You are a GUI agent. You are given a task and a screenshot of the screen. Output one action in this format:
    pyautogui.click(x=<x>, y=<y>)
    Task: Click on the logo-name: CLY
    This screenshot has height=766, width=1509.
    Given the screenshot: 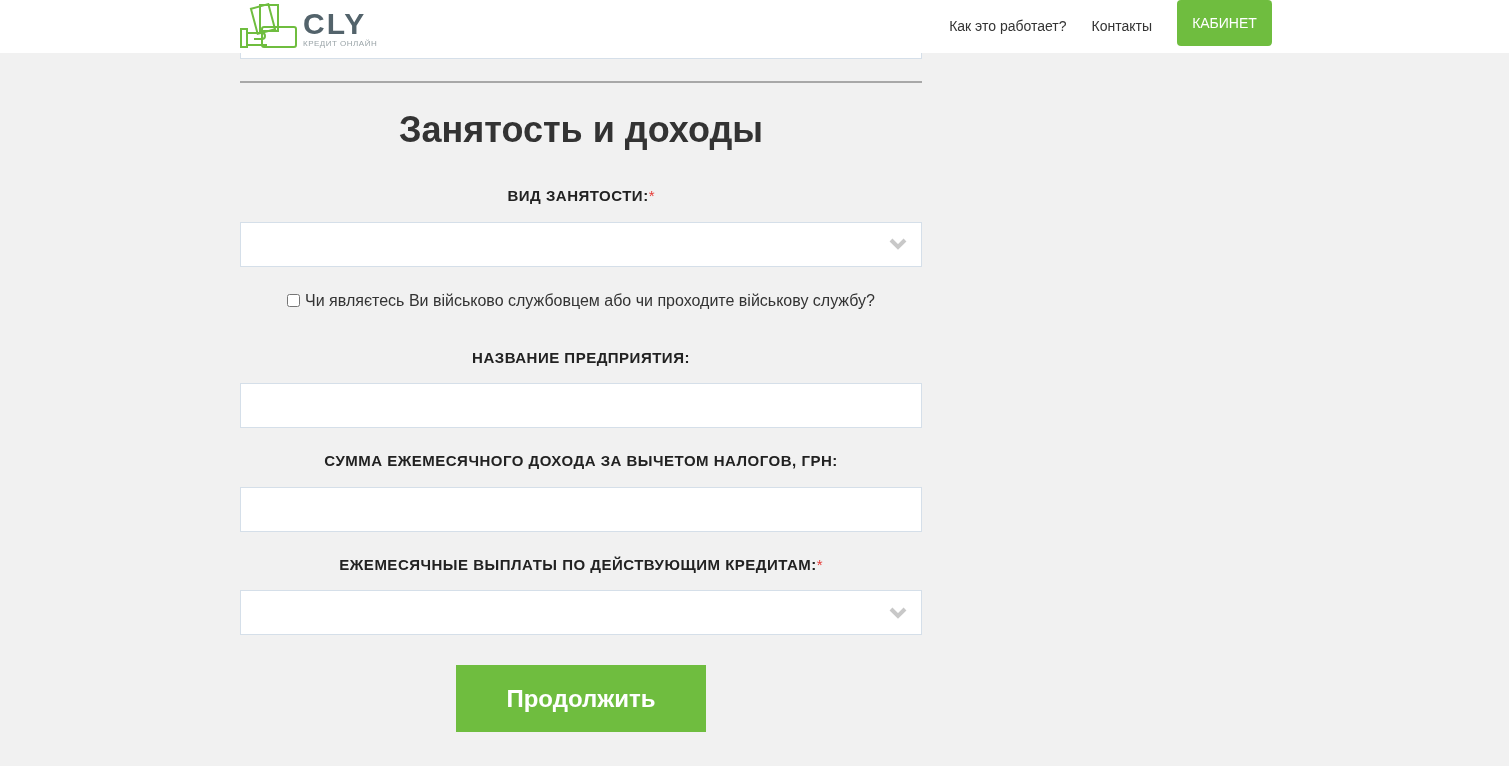 What is the action you would take?
    pyautogui.click(x=335, y=24)
    